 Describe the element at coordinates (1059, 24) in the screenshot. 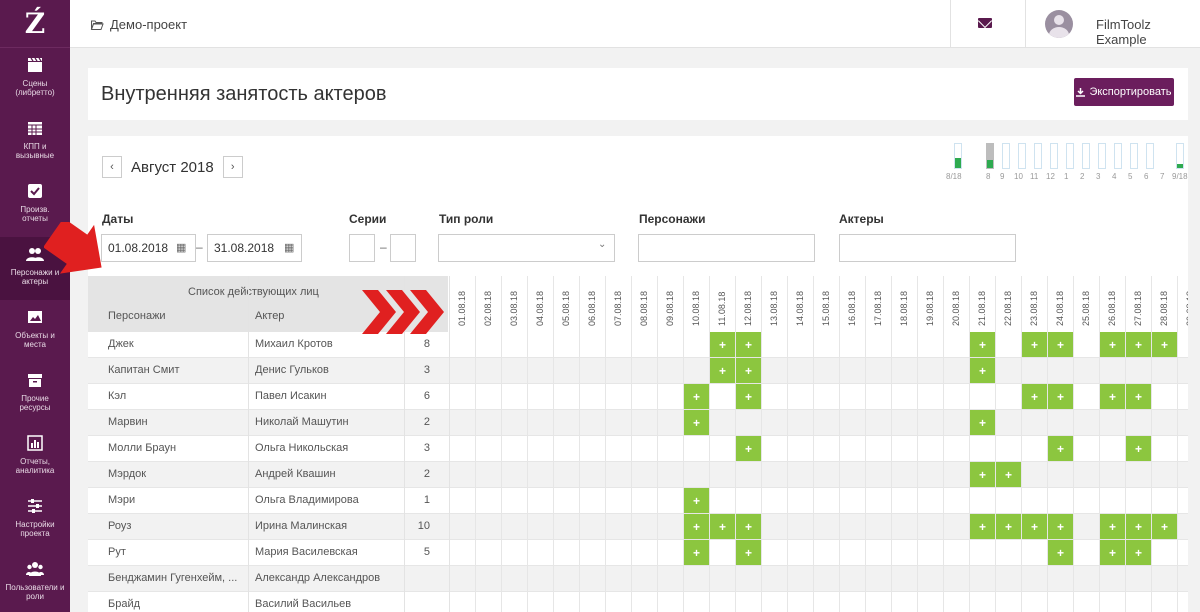

I see `avatar` at that location.